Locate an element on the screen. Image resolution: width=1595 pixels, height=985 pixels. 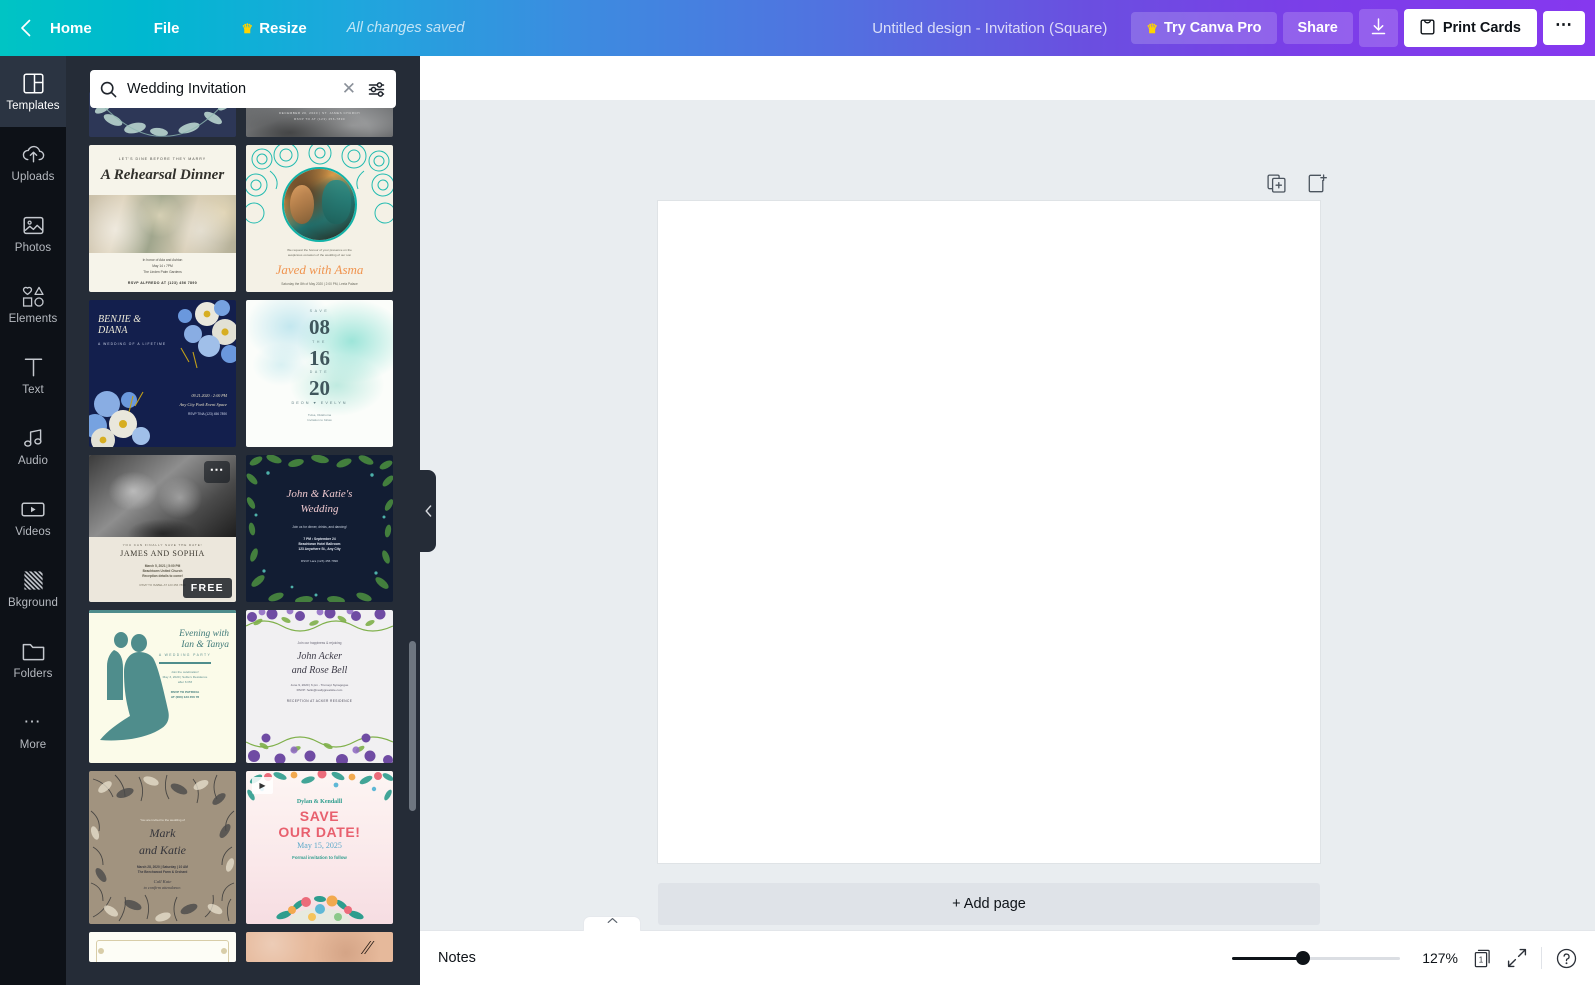
sidebar-item-templates: Templates is located at coordinates (33, 91).